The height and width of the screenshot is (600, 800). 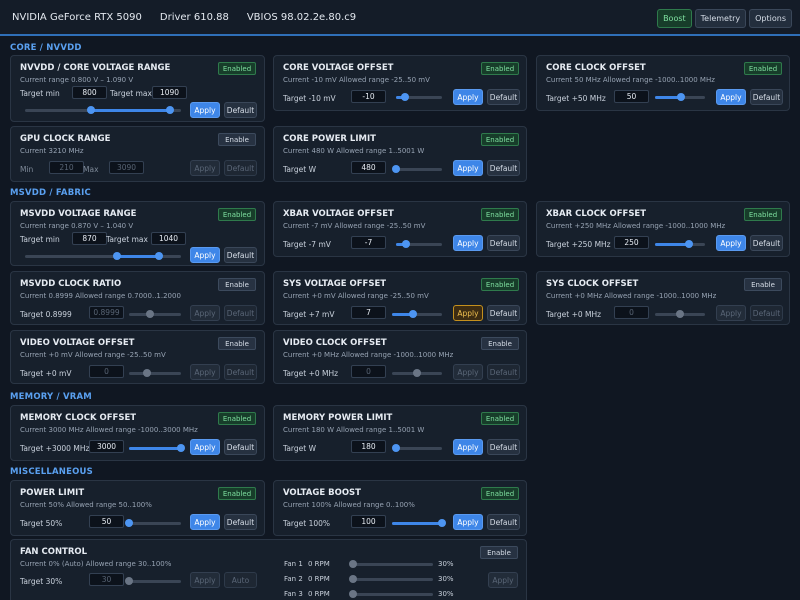 I want to click on power-limit-input: 50, so click(x=106, y=521).